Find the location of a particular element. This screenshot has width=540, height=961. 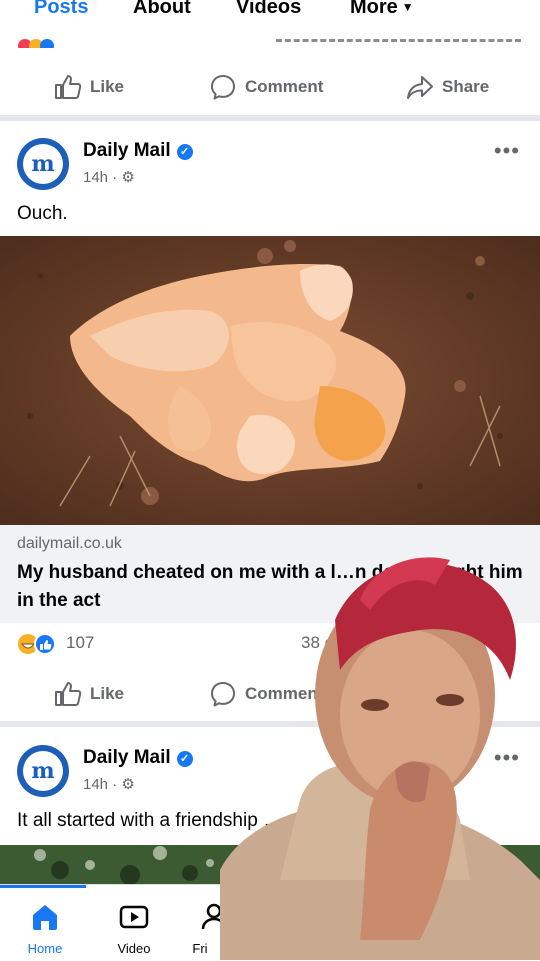

active-indicator is located at coordinates (43, 886).